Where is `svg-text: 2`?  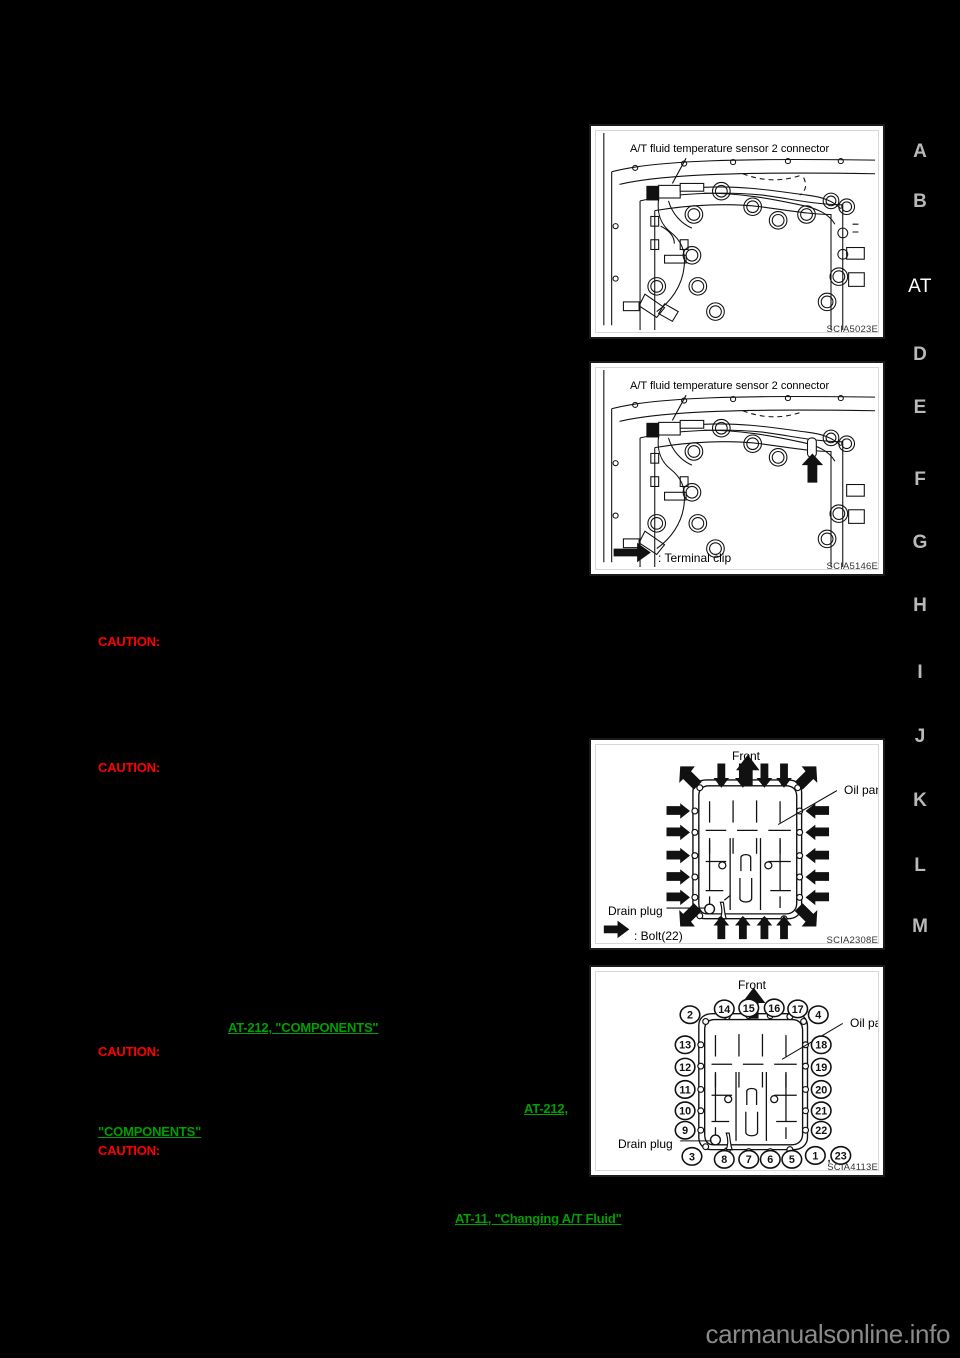
svg-text: 2 is located at coordinates (690, 1016).